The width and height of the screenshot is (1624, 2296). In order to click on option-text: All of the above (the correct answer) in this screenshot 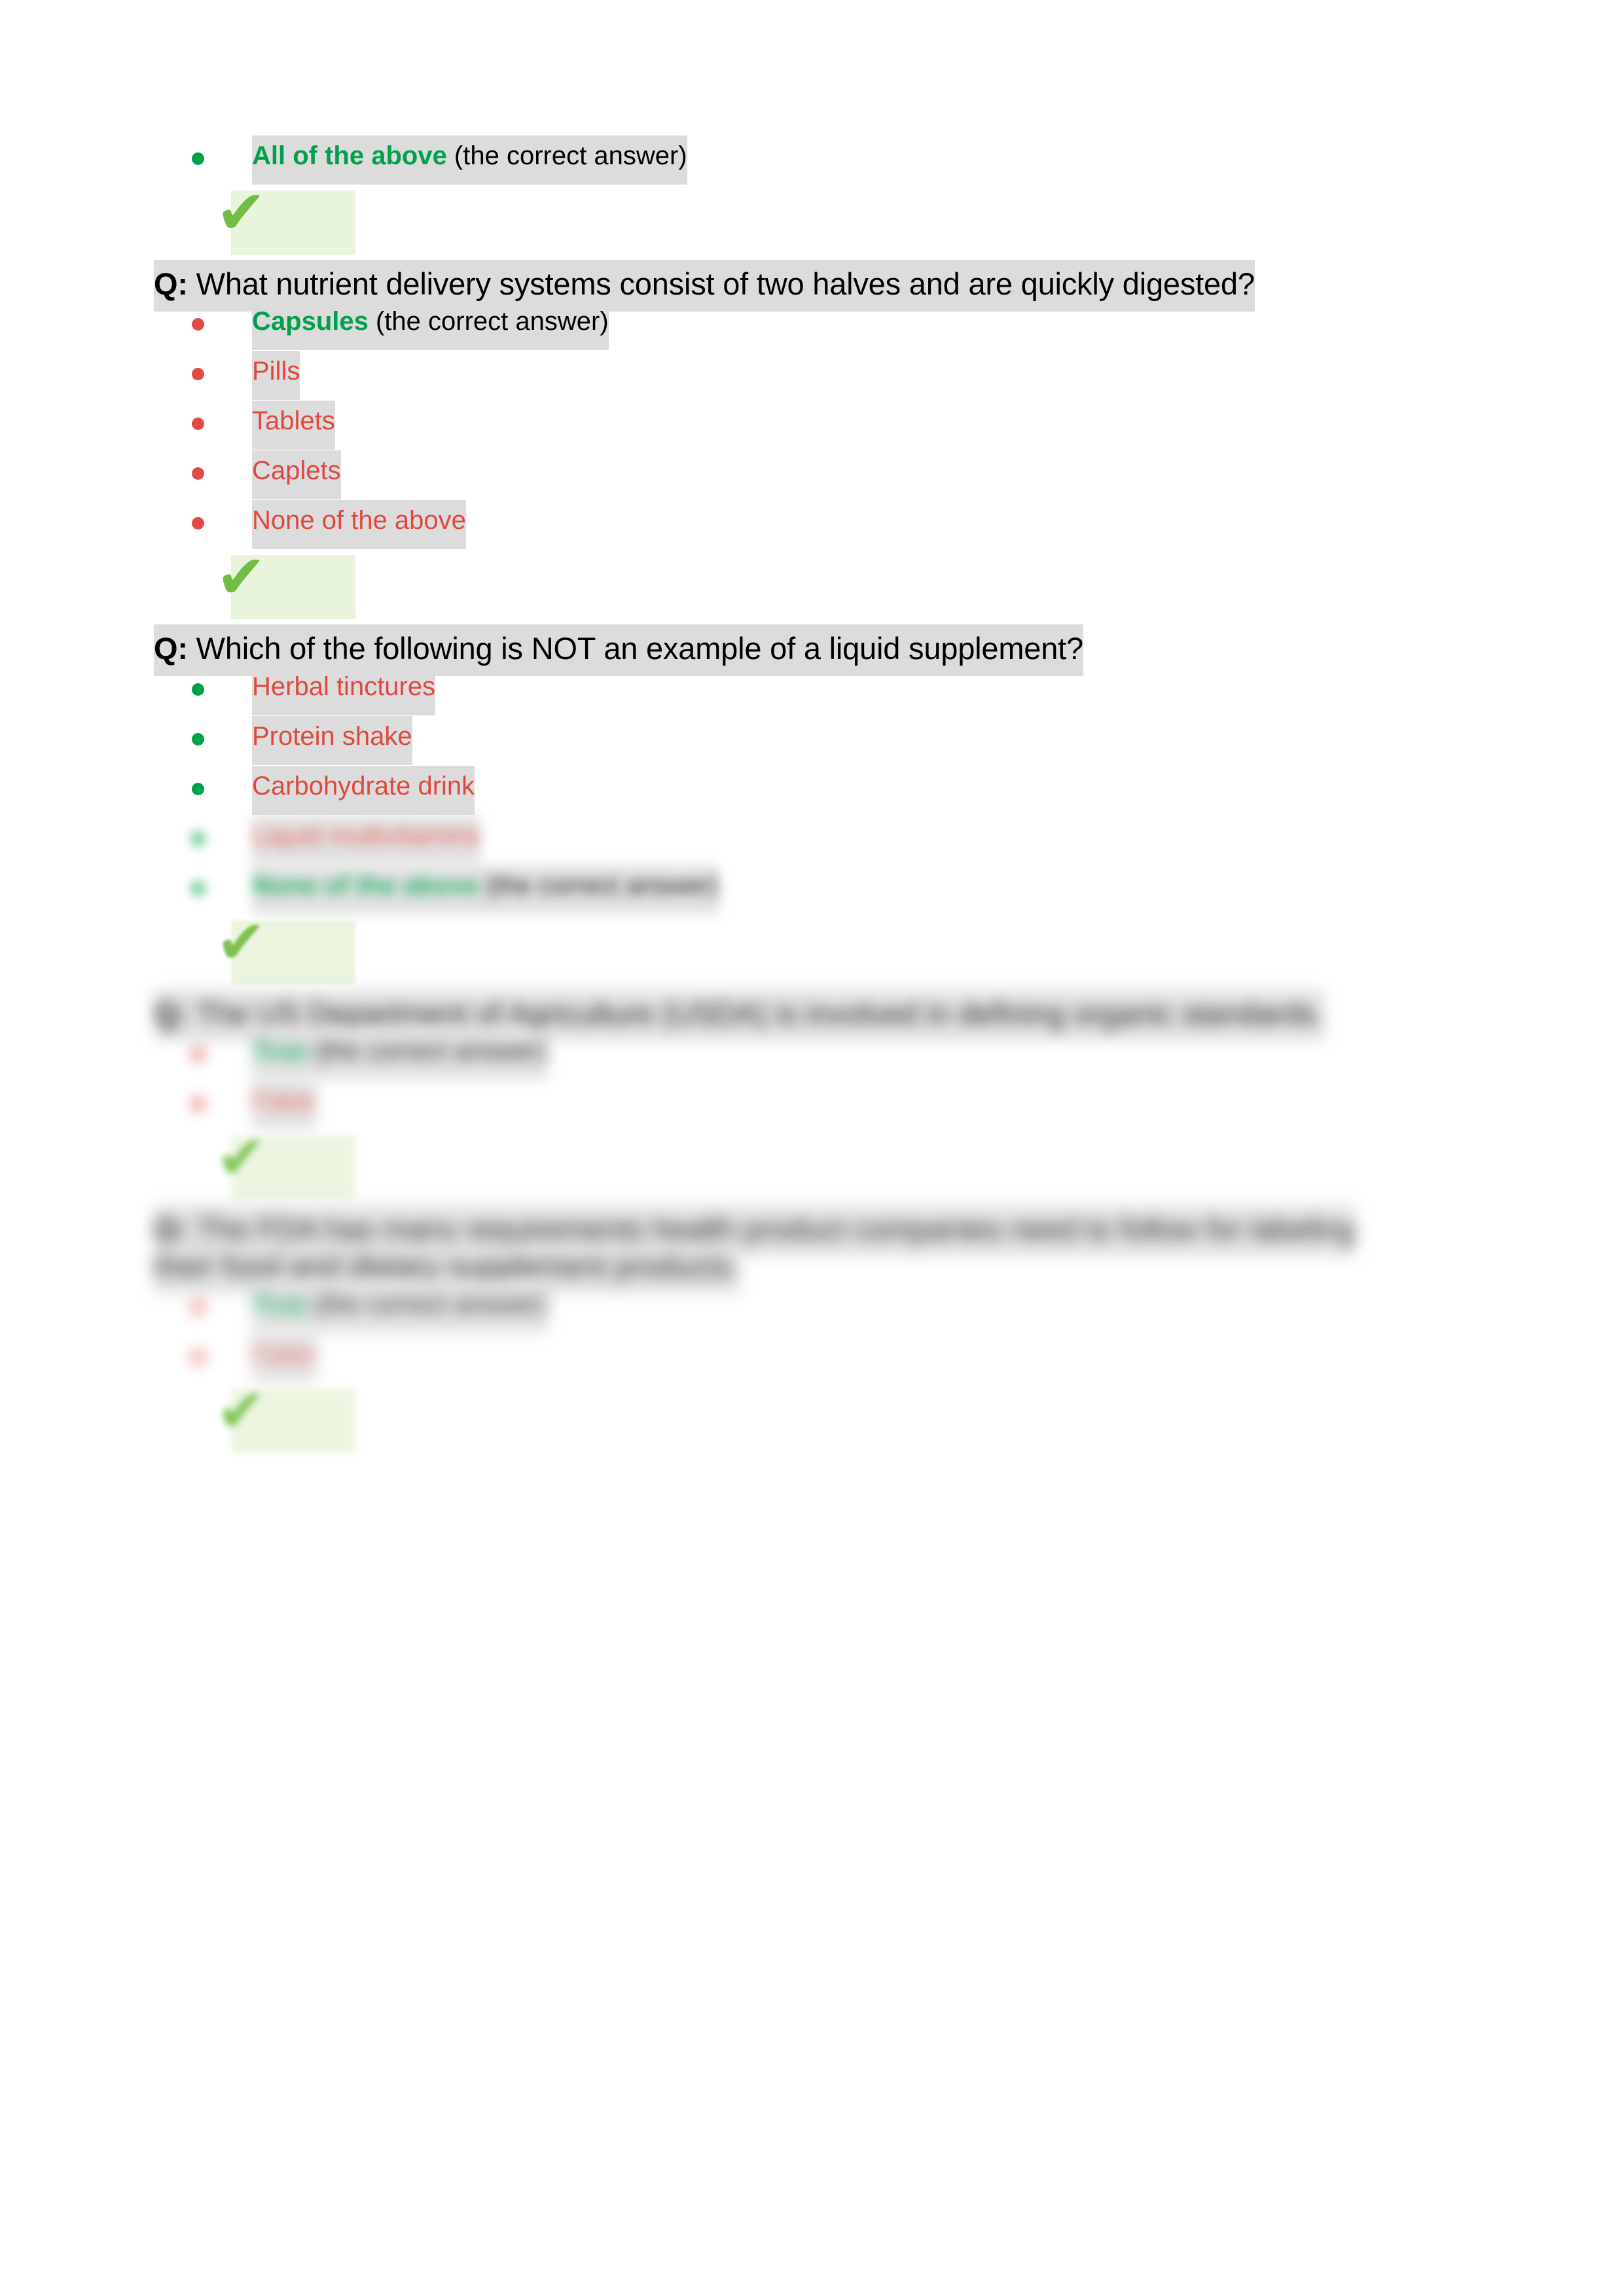, I will do `click(469, 160)`.